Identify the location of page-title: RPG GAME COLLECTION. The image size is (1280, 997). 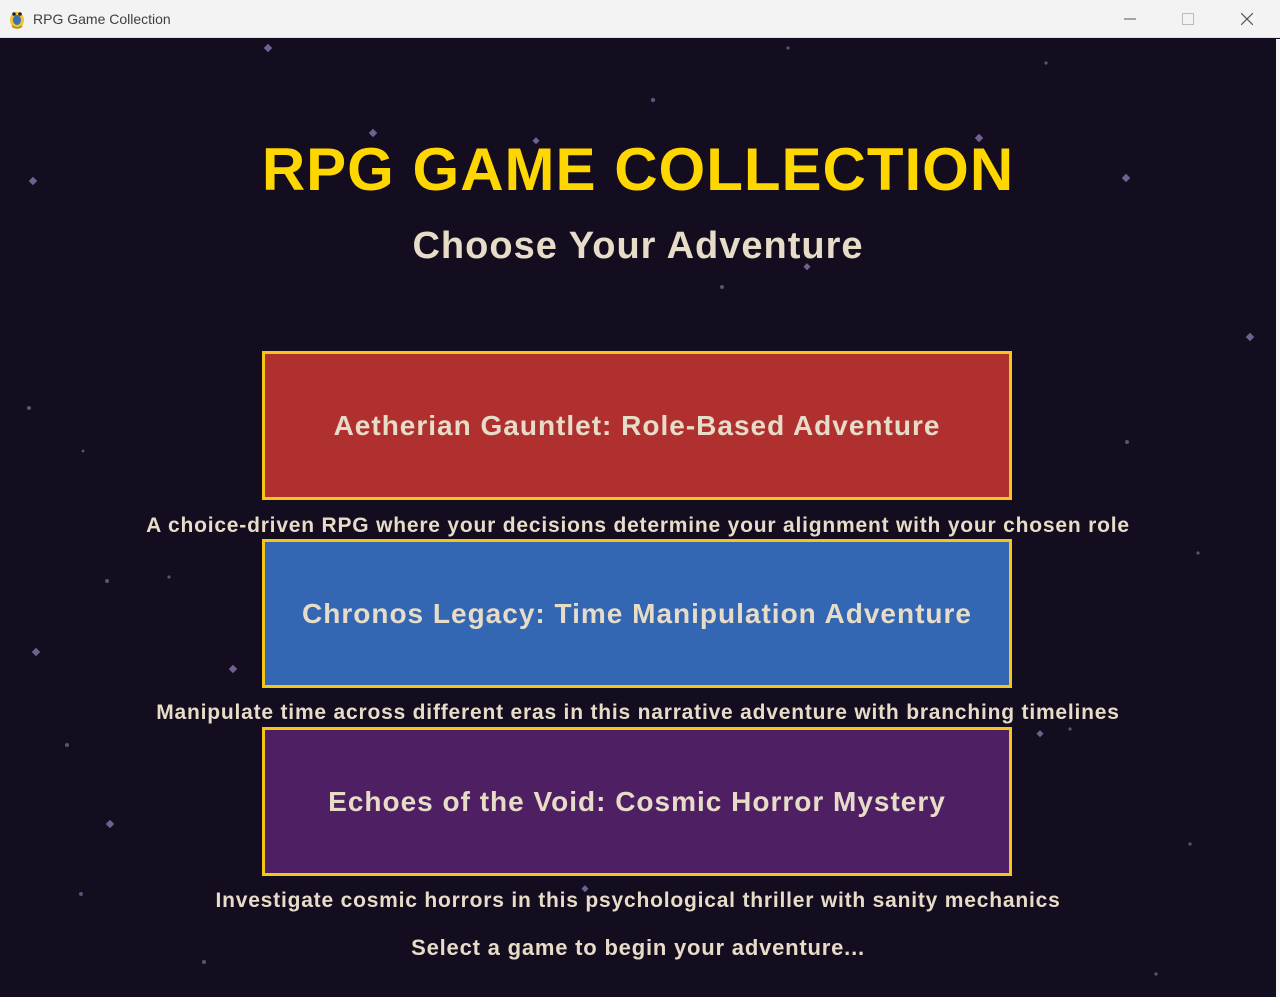
(638, 169).